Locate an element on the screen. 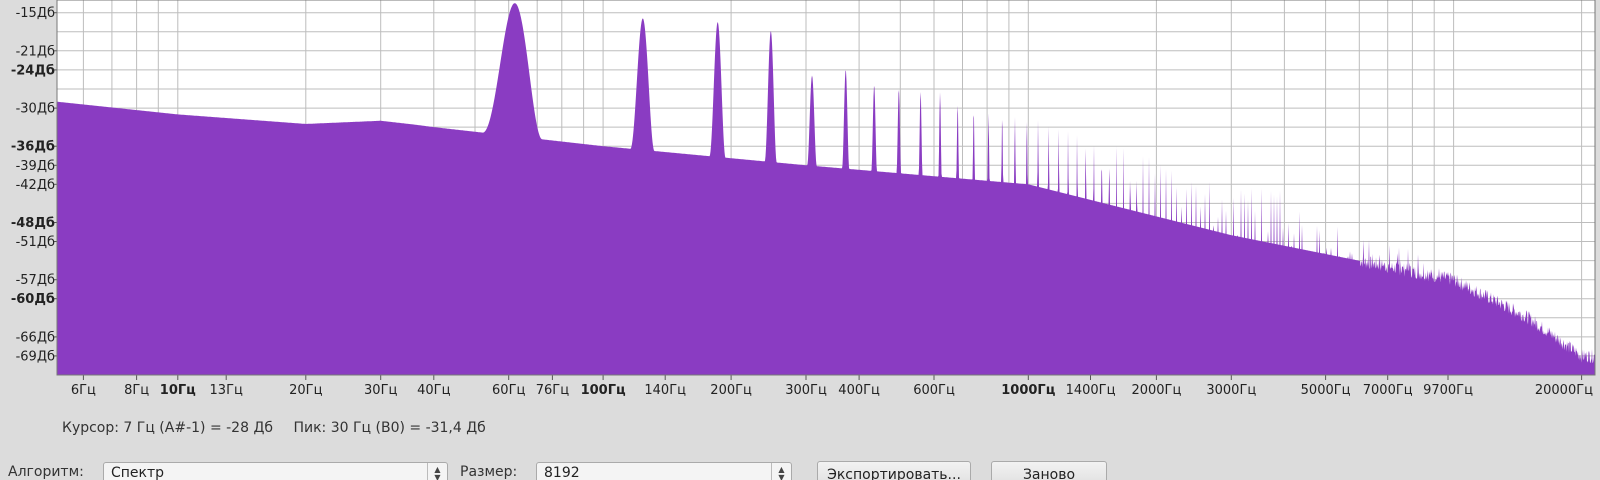 The width and height of the screenshot is (1600, 480). x-tick-label: 200Гц is located at coordinates (731, 390).